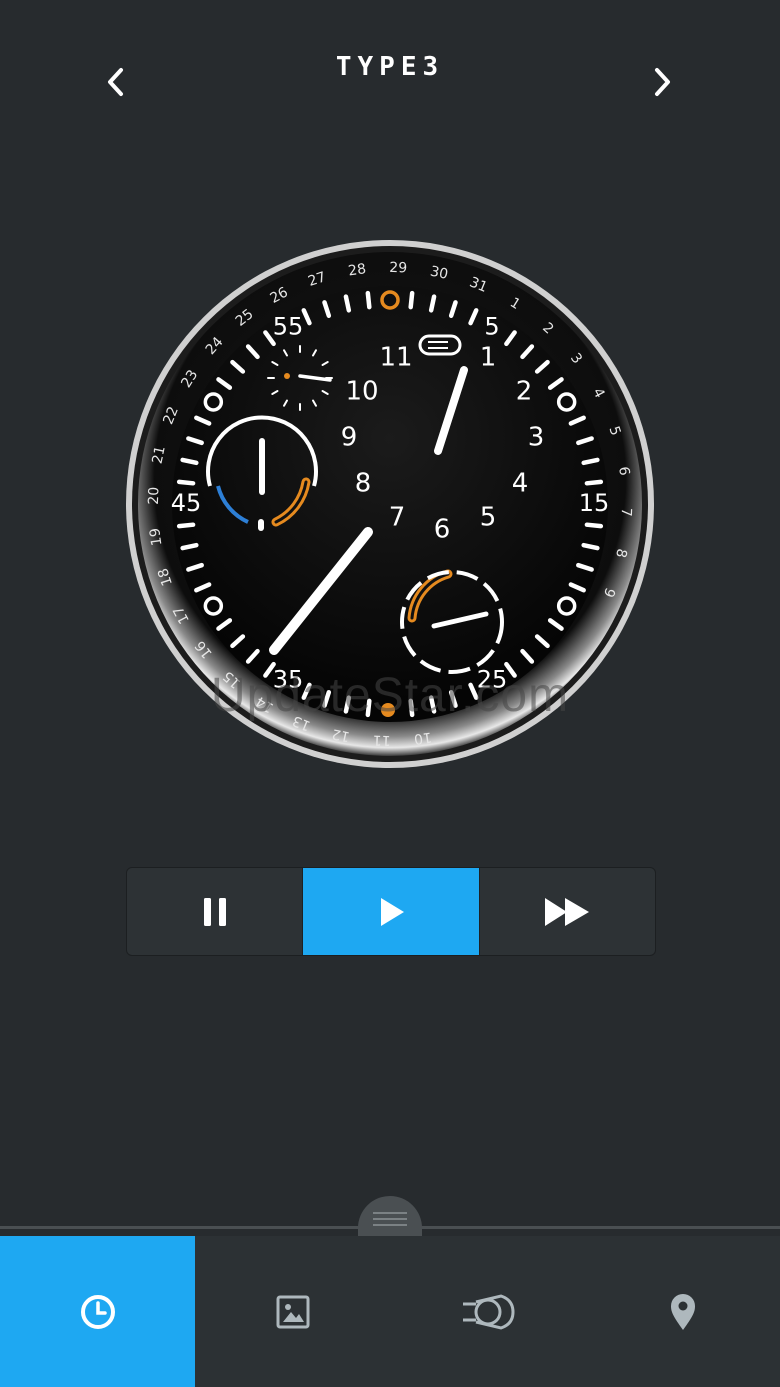 Image resolution: width=780 pixels, height=1387 pixels. Describe the element at coordinates (357, 270) in the screenshot. I see `date-numeral: 28` at that location.